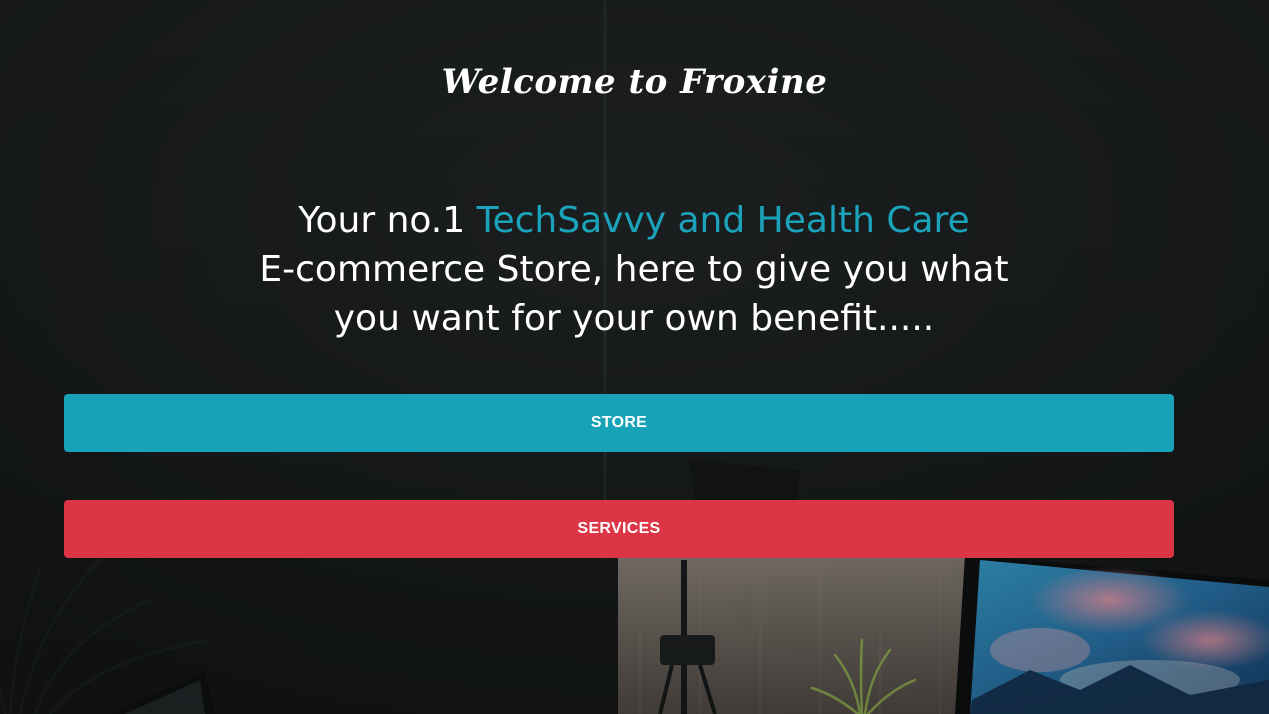 The width and height of the screenshot is (1269, 714). Describe the element at coordinates (723, 220) in the screenshot. I see `tagline-accent: TechSavvy and Health Care` at that location.